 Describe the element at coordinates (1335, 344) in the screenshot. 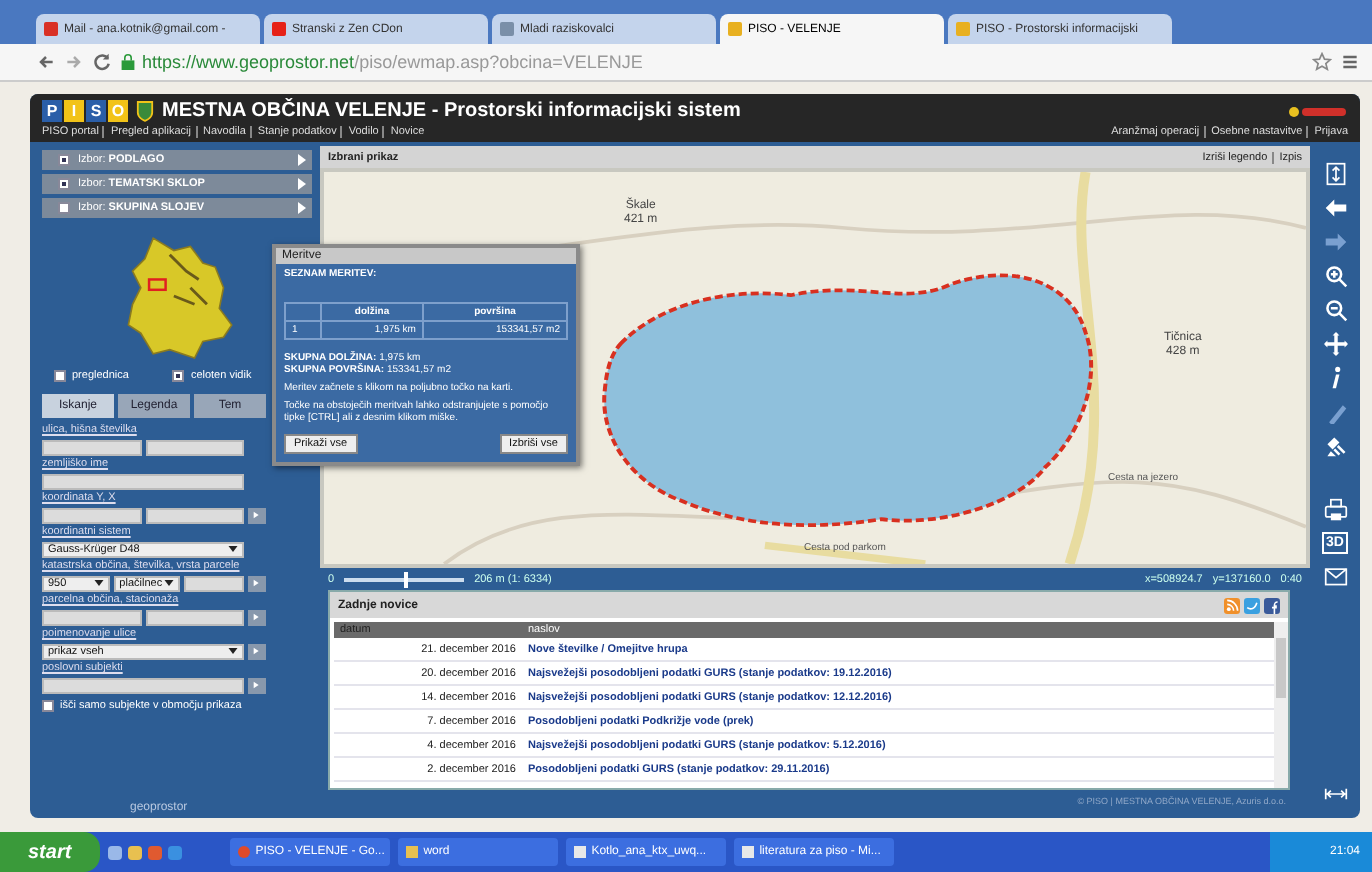

I see `pan-icon` at that location.